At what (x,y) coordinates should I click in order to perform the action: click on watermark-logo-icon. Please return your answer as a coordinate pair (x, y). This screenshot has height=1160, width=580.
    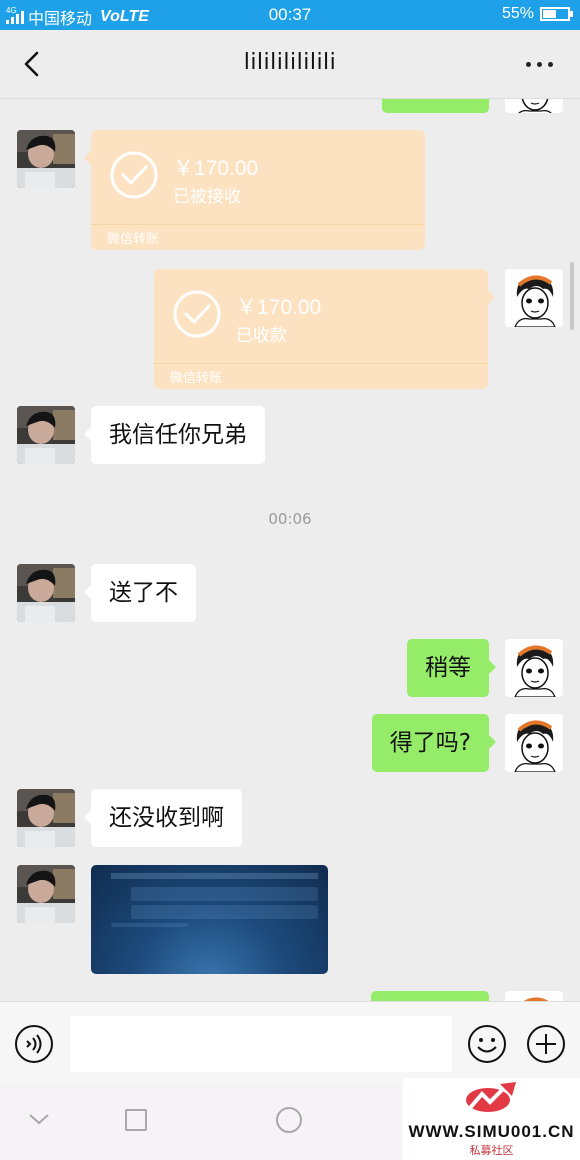
    Looking at the image, I should click on (491, 1097).